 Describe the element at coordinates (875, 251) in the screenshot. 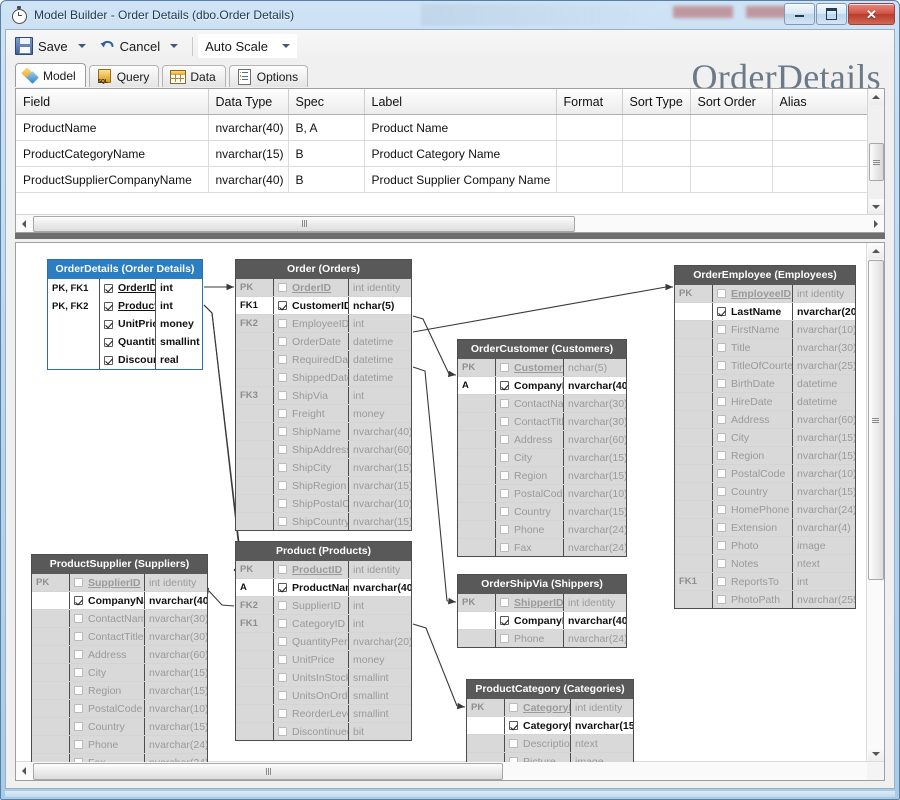

I see `scroll-up-button` at that location.